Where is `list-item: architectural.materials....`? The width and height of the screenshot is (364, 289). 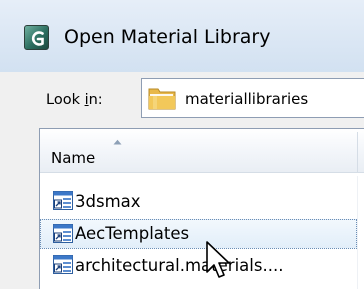 list-item: architectural.materials.... is located at coordinates (198, 266).